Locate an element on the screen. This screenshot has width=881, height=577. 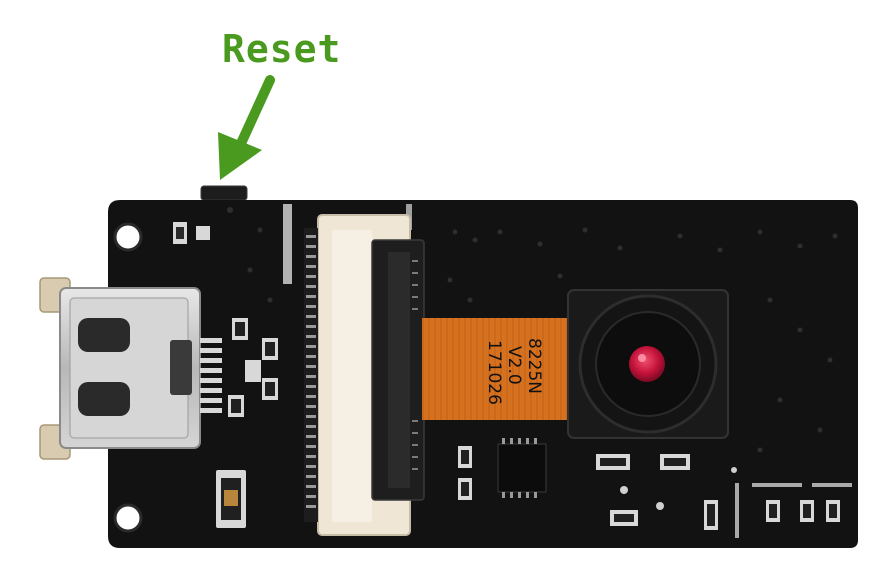
reset-button is located at coordinates (224, 193).